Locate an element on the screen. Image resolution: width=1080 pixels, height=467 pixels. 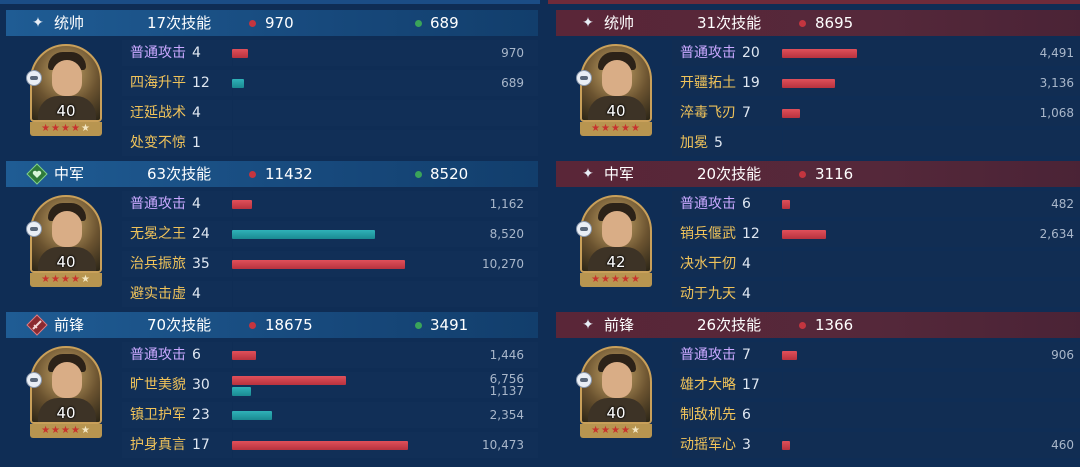
skill-use-count: 6 is located at coordinates (196, 355).